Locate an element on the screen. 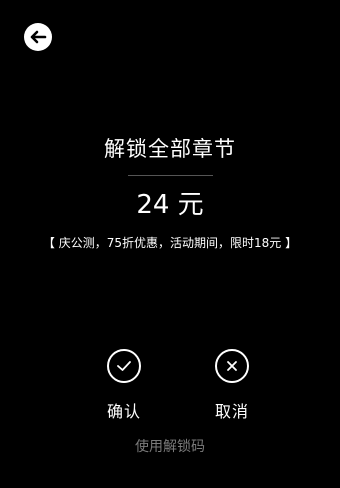 Image resolution: width=340 pixels, height=488 pixels. dialog-title: 解锁全部章节 is located at coordinates (170, 149).